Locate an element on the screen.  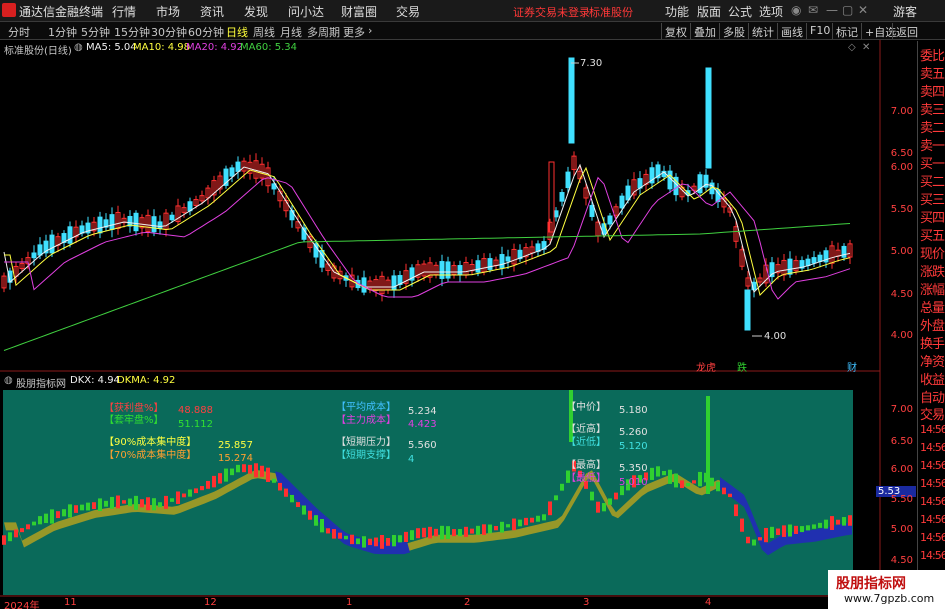
y-tick-400: 4.00 is located at coordinates (901, 335).